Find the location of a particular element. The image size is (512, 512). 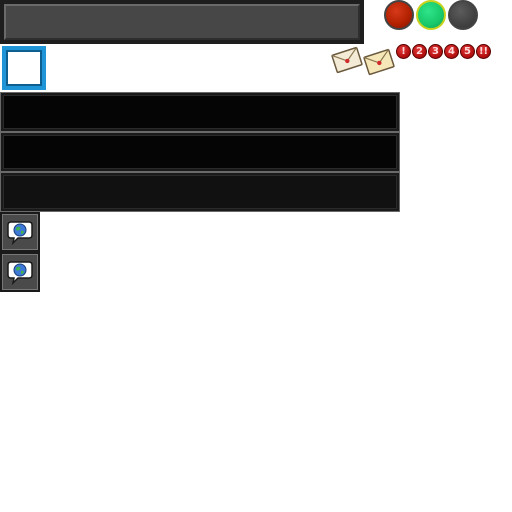

combo-counter: ! 2 3 4 5 !! is located at coordinates (443, 52).